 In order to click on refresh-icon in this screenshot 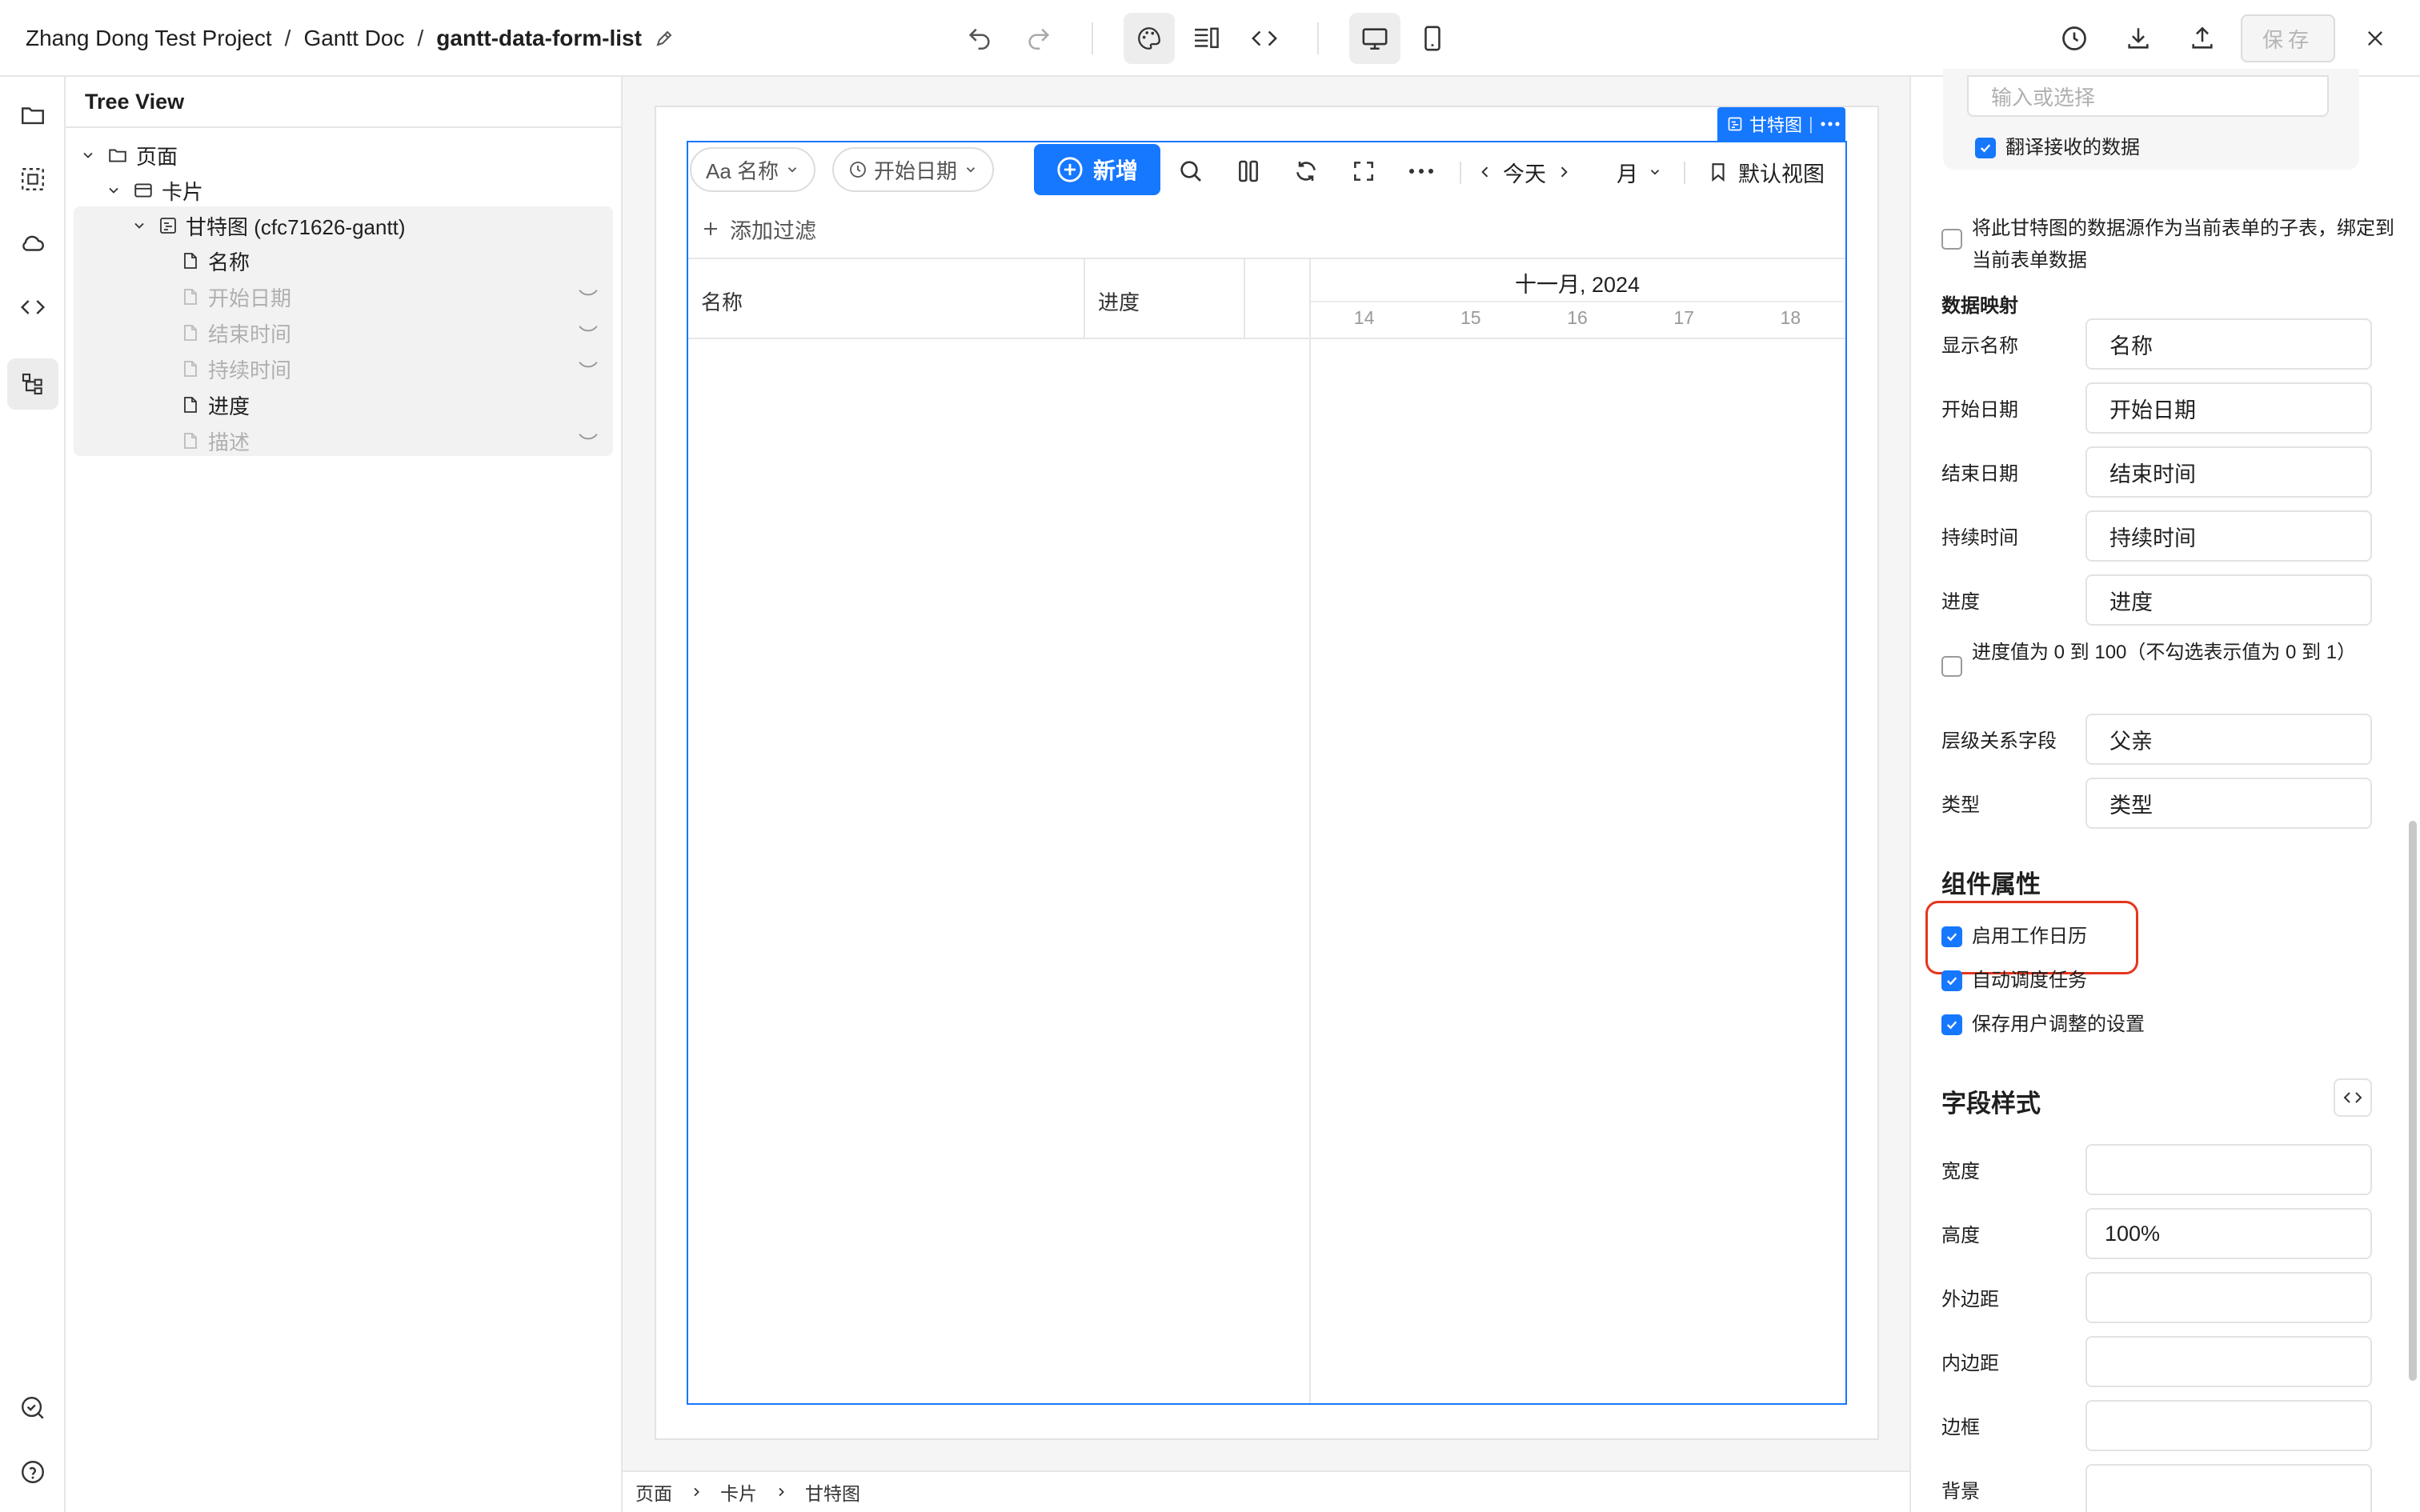, I will do `click(1306, 171)`.